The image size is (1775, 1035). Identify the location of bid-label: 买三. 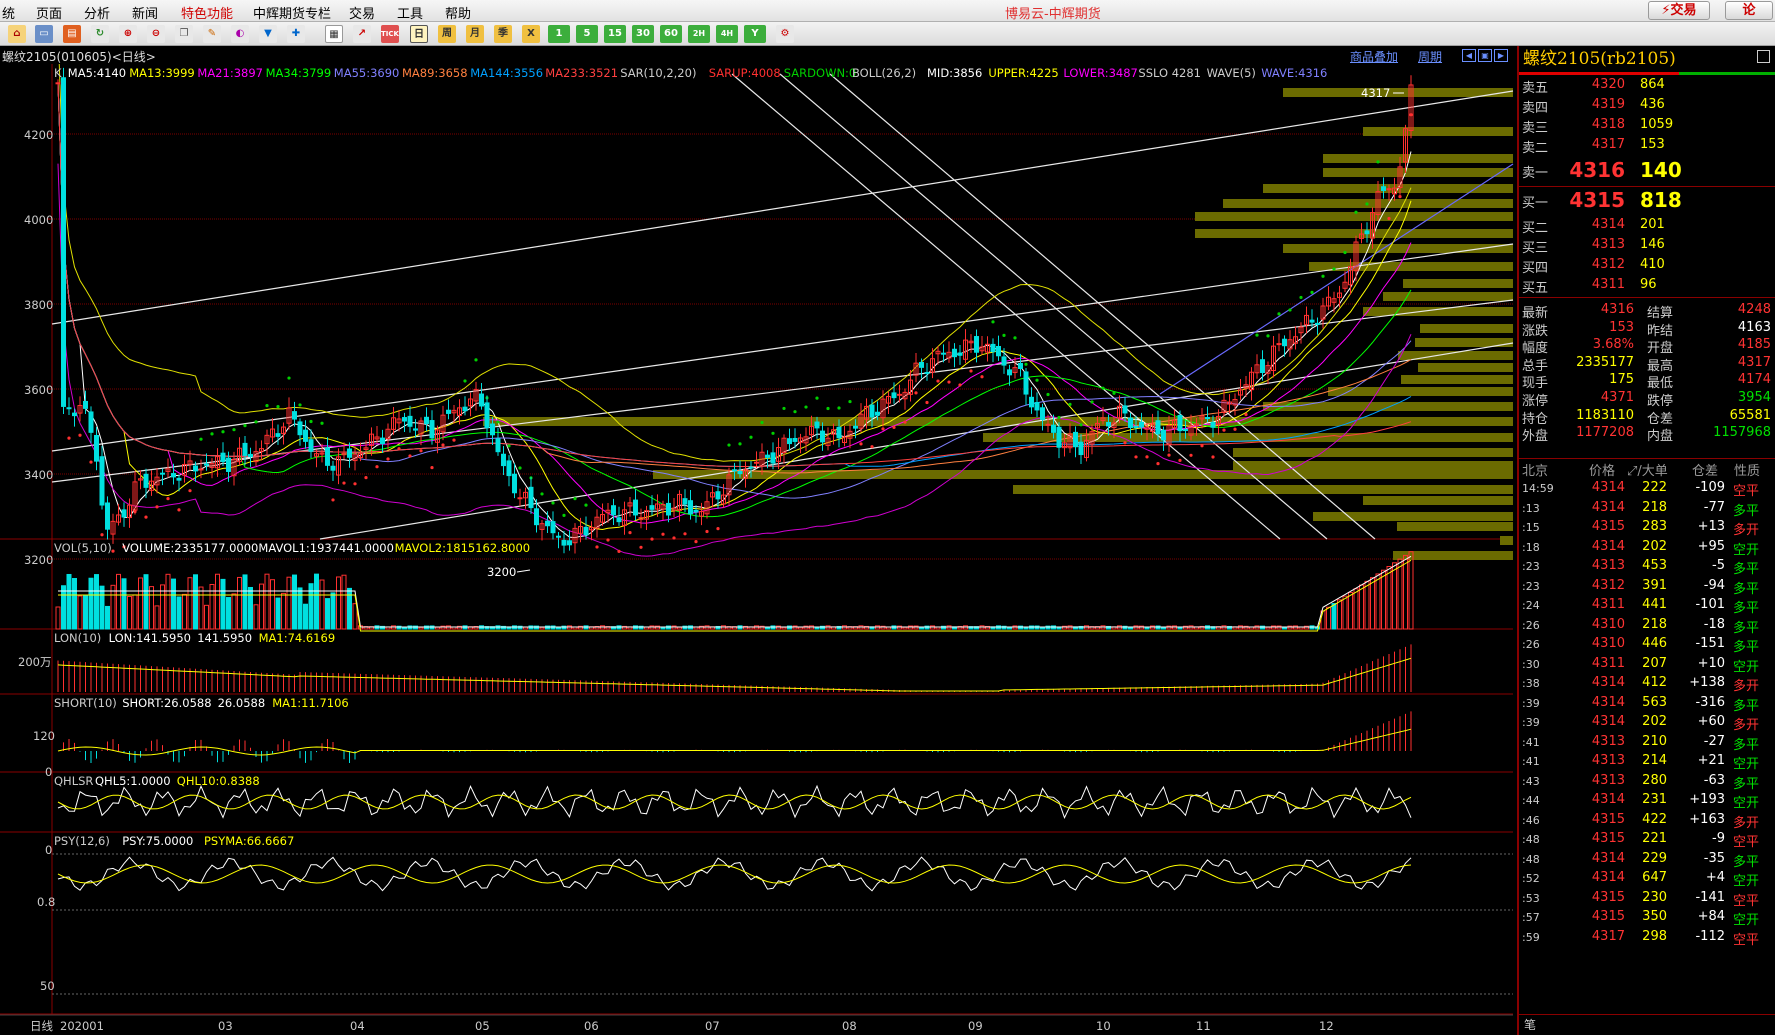
(1535, 248).